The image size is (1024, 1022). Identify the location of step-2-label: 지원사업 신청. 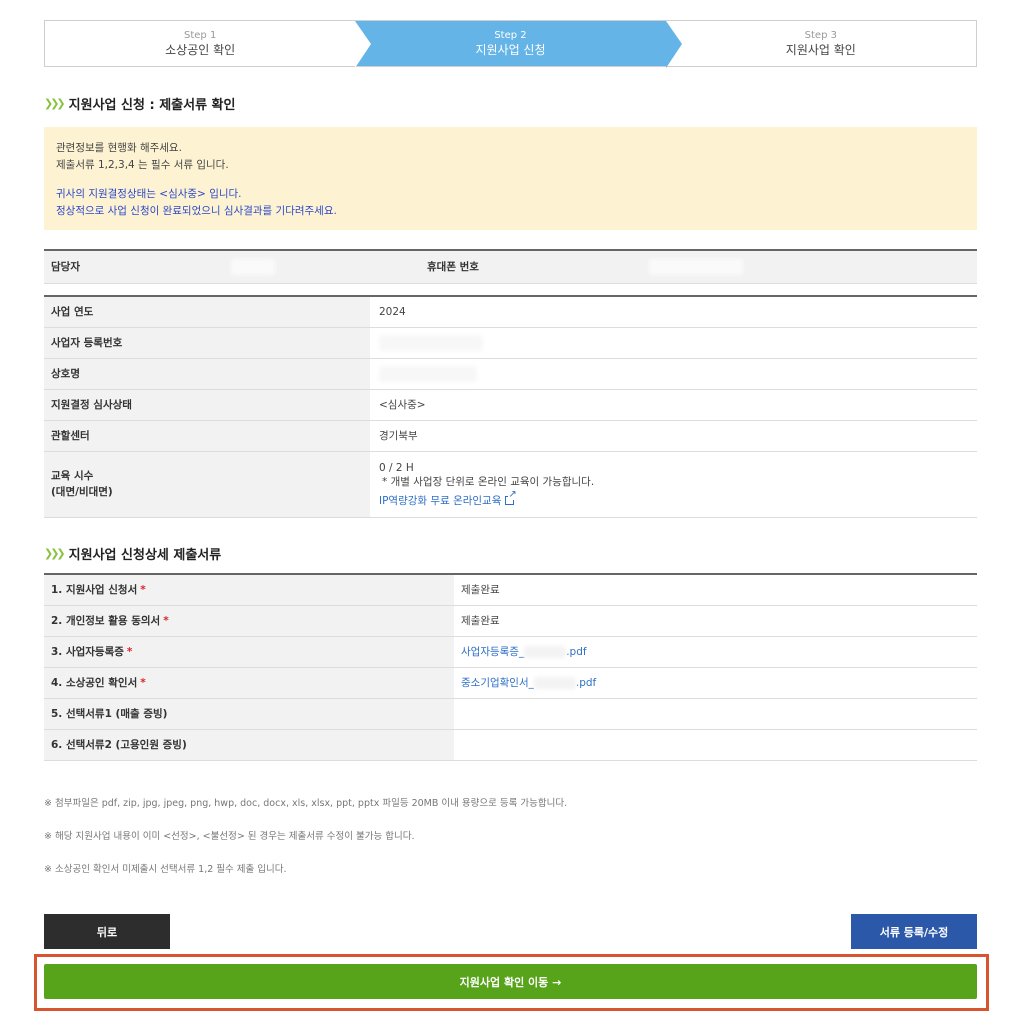
(510, 50).